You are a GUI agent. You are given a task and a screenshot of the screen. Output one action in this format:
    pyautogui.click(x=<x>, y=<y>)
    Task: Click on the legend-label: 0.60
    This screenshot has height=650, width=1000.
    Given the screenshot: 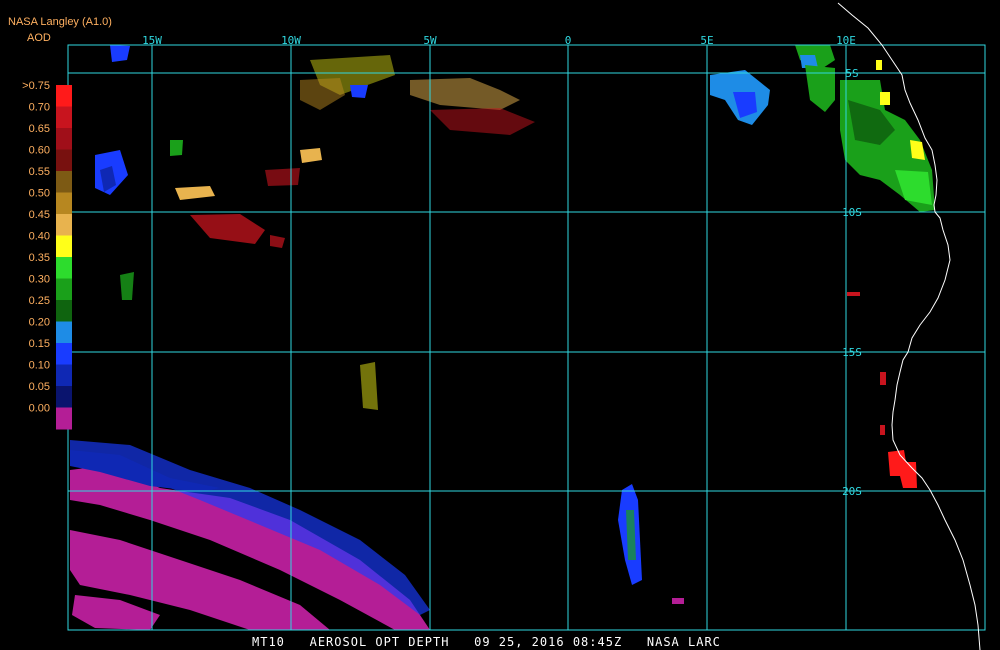 What is the action you would take?
    pyautogui.click(x=39, y=151)
    